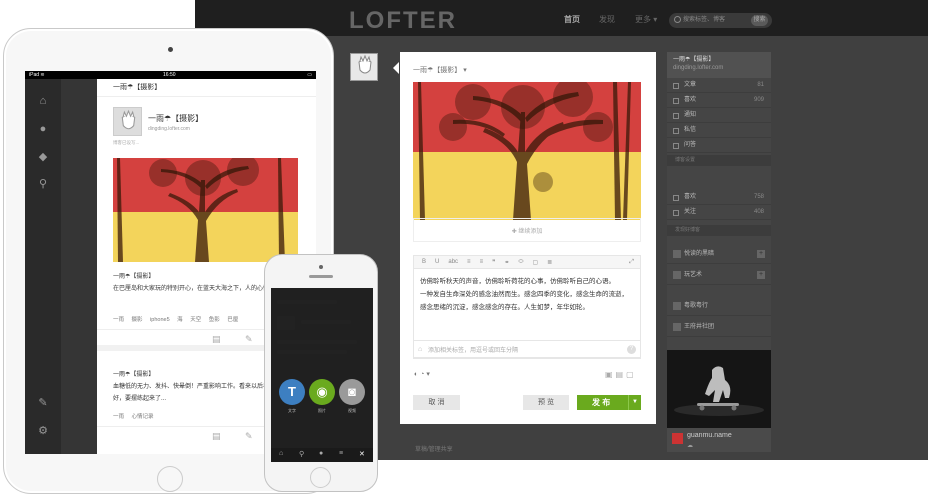  I want to click on text-post-label: 文字, so click(292, 410).